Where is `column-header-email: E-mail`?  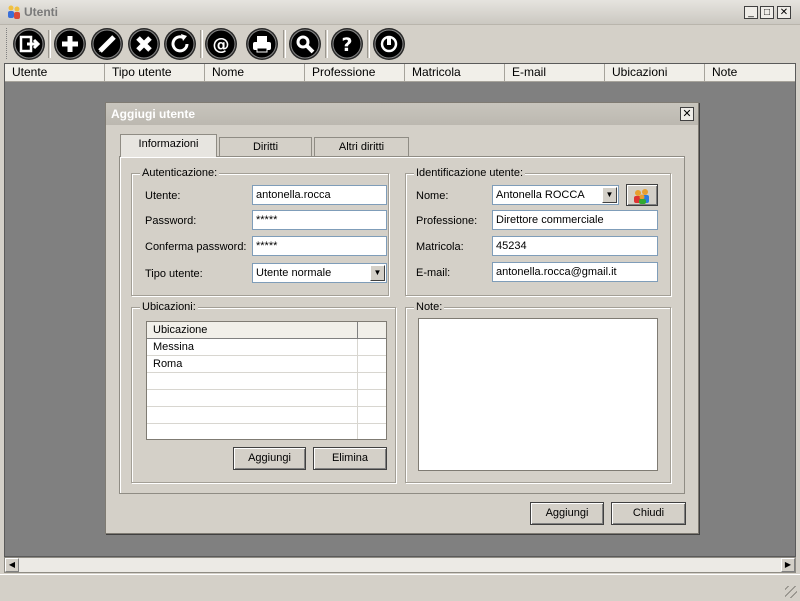
column-header-email: E-mail is located at coordinates (555, 72).